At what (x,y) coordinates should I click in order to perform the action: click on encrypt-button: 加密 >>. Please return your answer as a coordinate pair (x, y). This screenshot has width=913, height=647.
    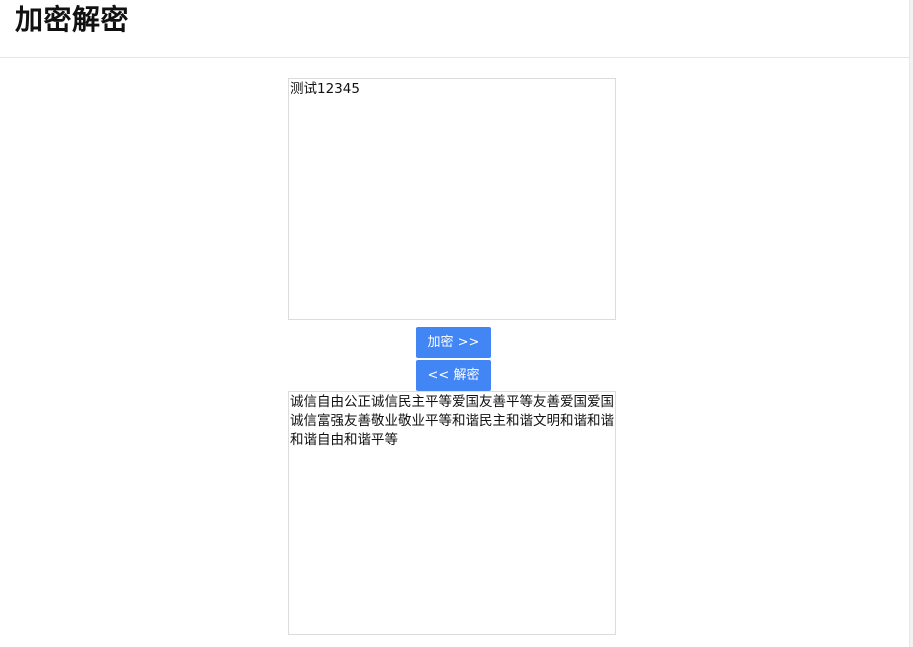
    Looking at the image, I should click on (453, 342).